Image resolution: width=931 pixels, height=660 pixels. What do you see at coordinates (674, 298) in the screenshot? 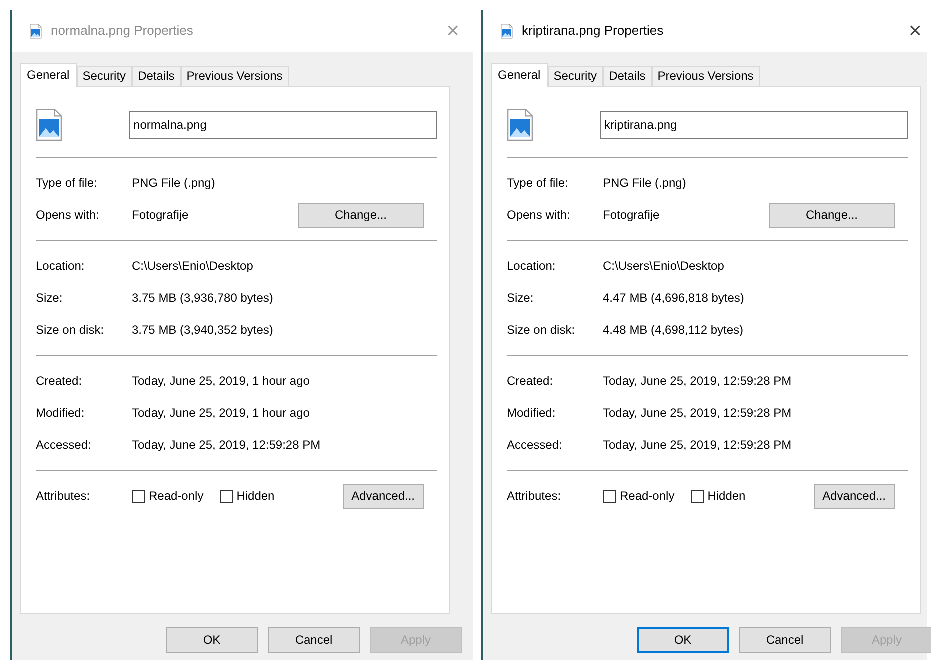
I see `property-value: 4.47 MB (4,696,818 bytes)` at bounding box center [674, 298].